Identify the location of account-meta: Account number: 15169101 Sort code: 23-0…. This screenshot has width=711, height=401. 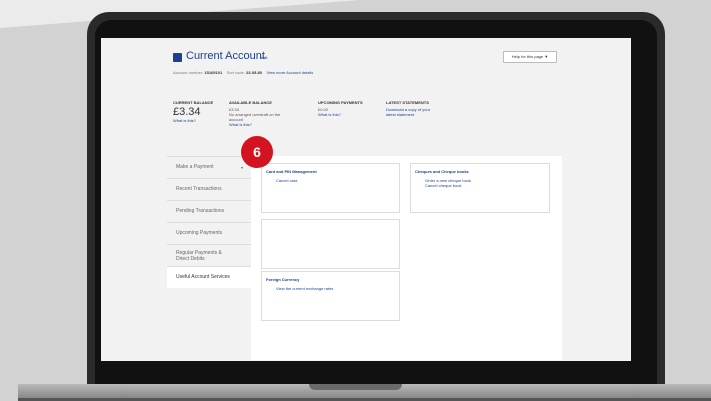
(243, 72).